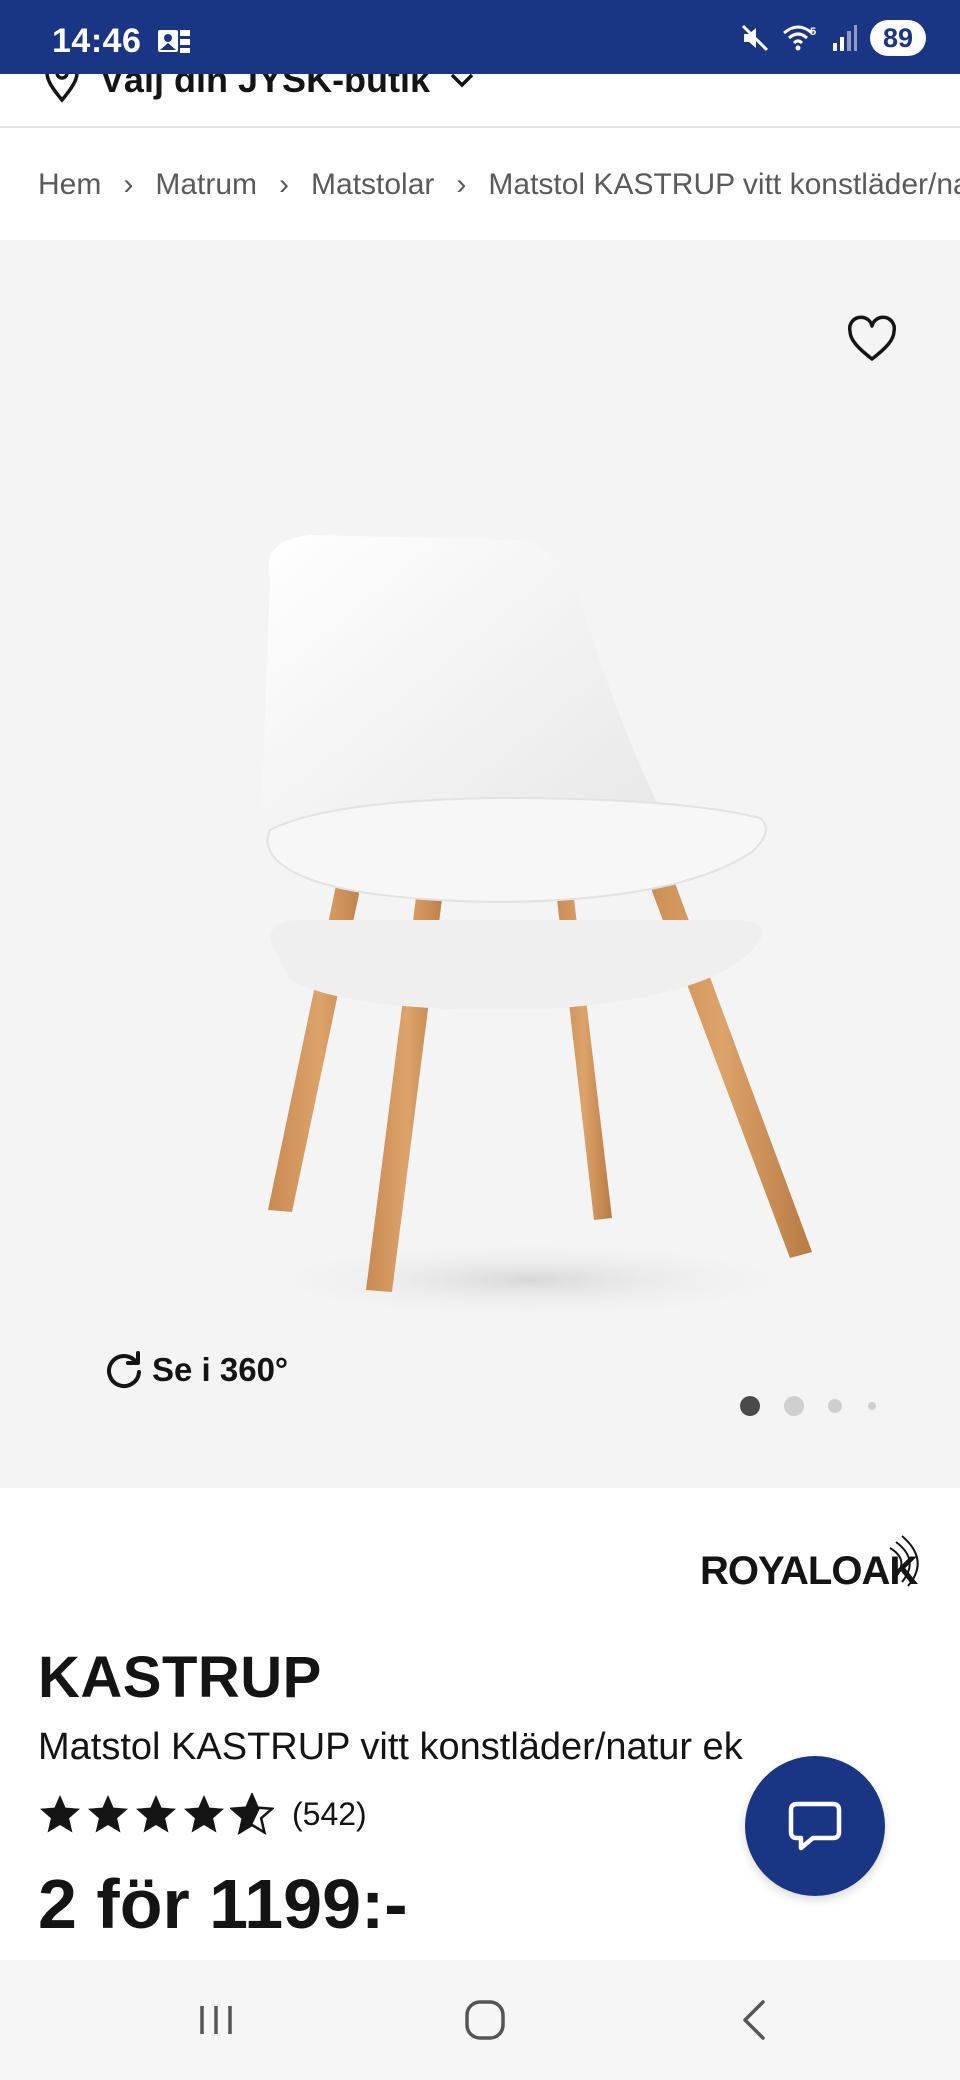 This screenshot has height=2080, width=960. What do you see at coordinates (124, 1370) in the screenshot?
I see `rotate-icon` at bounding box center [124, 1370].